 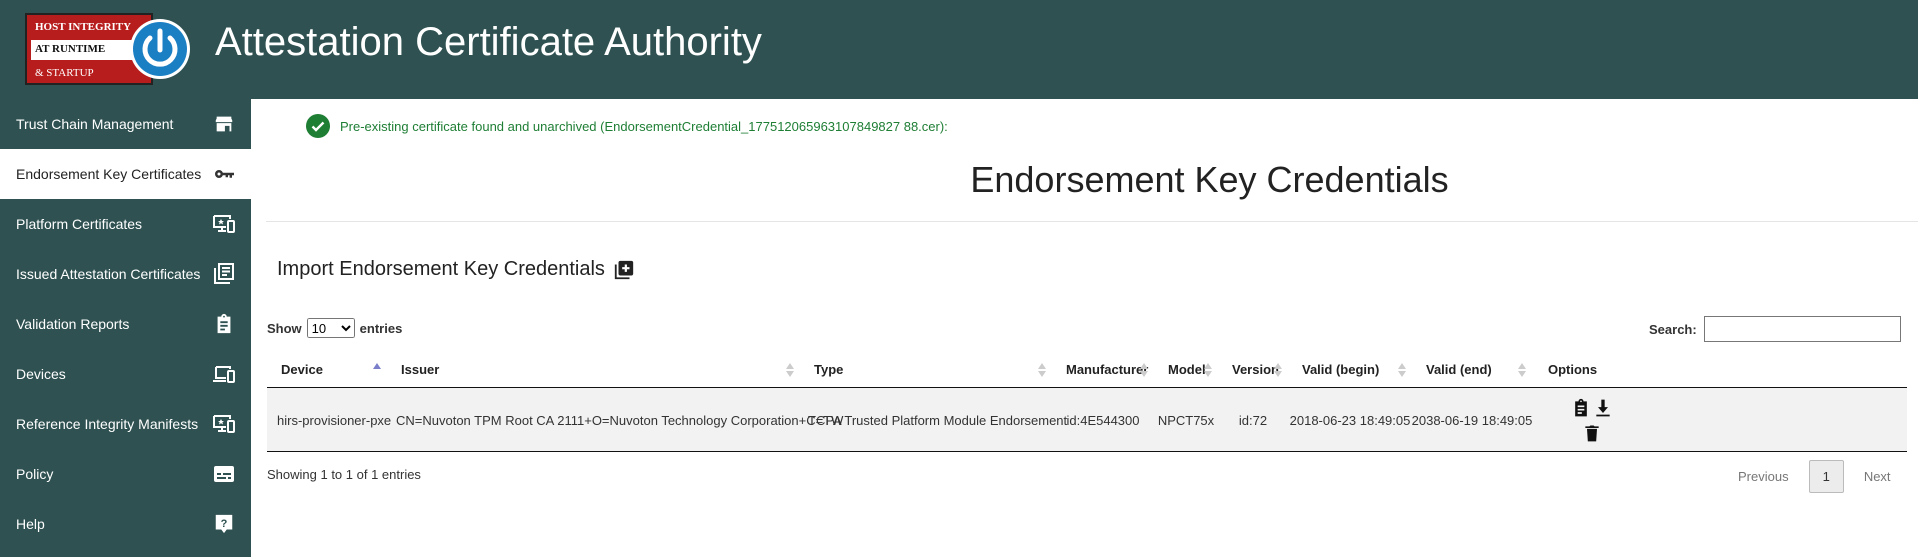 I want to click on column-header-manufacturer: Manufacturer, so click(x=1103, y=369).